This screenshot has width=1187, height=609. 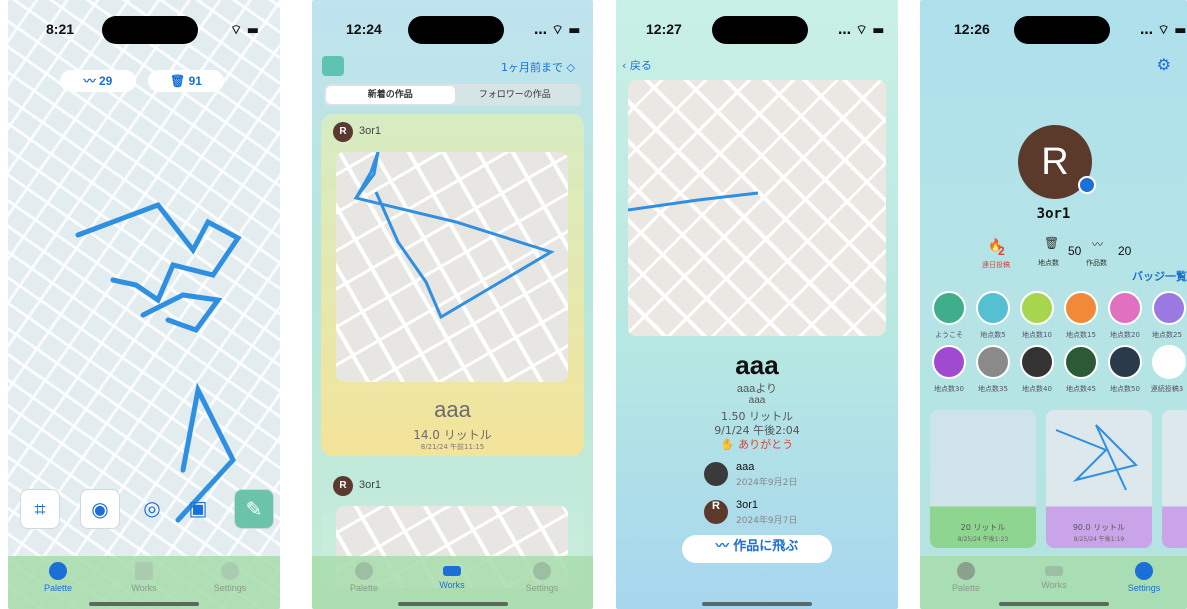 What do you see at coordinates (1096, 263) in the screenshot?
I see `works-label: 作品数` at bounding box center [1096, 263].